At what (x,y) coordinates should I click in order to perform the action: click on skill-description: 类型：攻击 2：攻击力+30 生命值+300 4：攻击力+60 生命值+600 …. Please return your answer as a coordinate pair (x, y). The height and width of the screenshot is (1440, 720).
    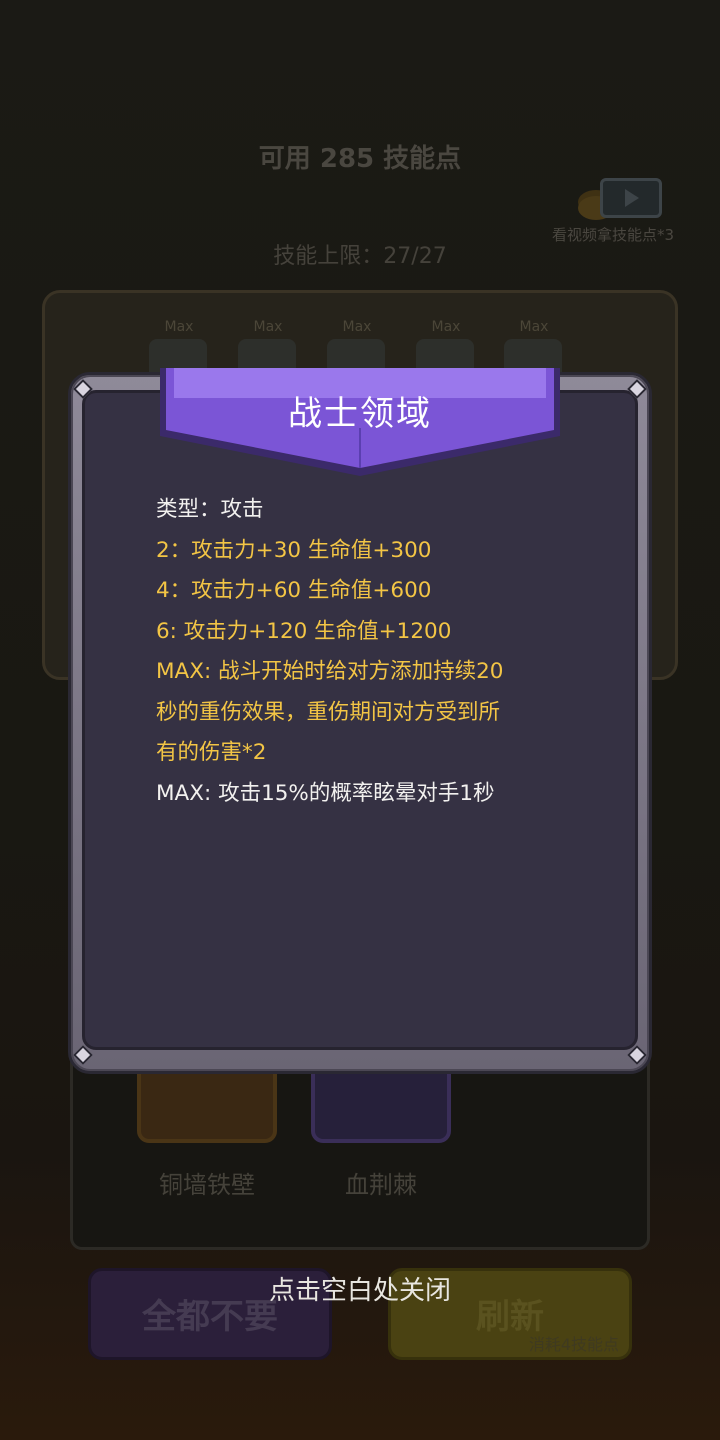
    Looking at the image, I should click on (366, 652).